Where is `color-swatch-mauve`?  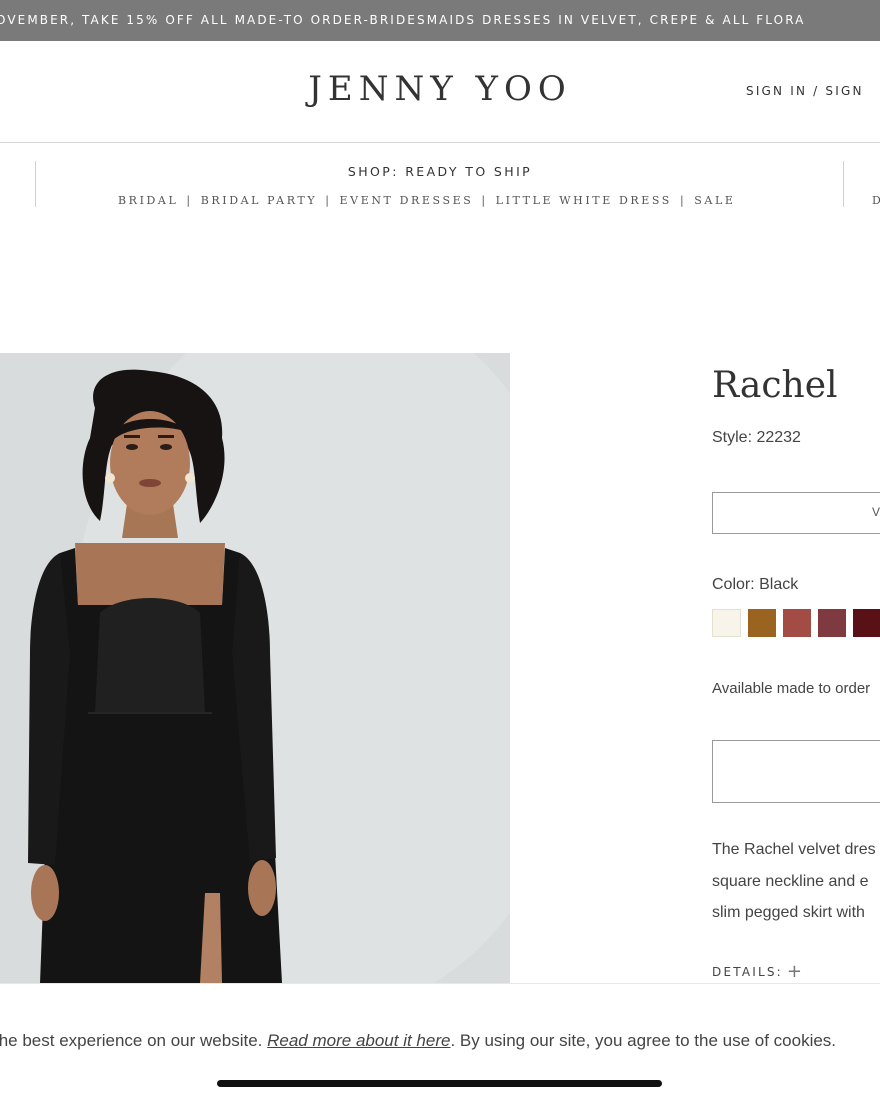
color-swatch-mauve is located at coordinates (832, 623).